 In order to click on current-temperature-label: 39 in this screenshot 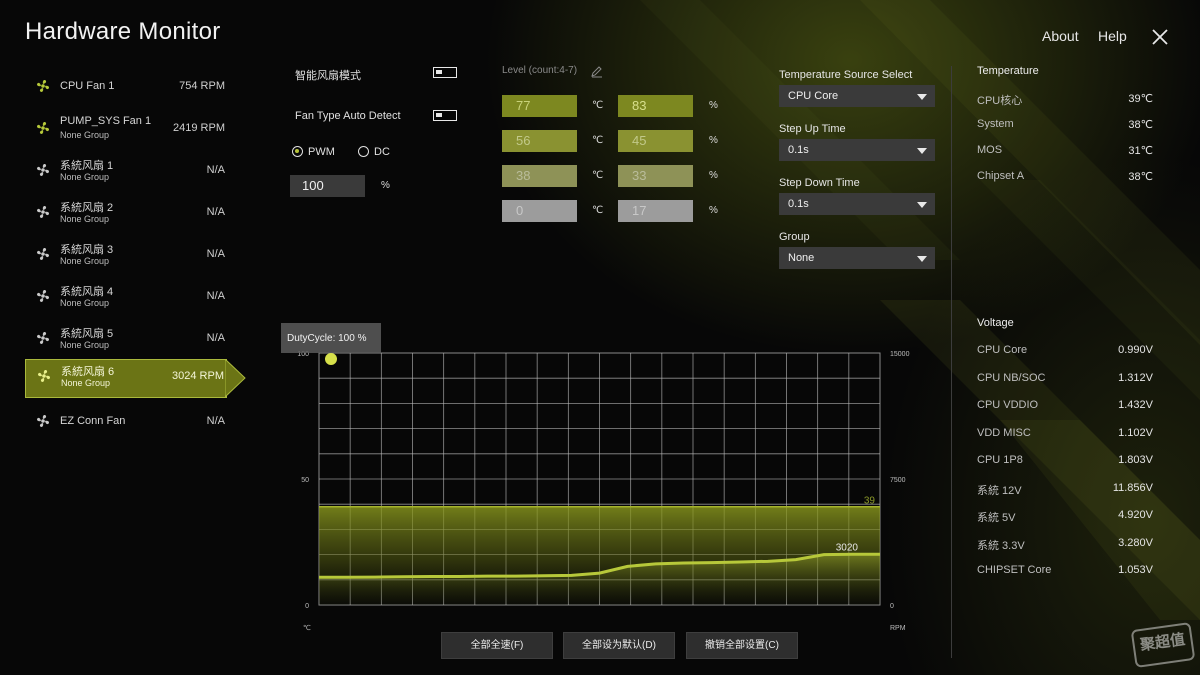, I will do `click(870, 501)`.